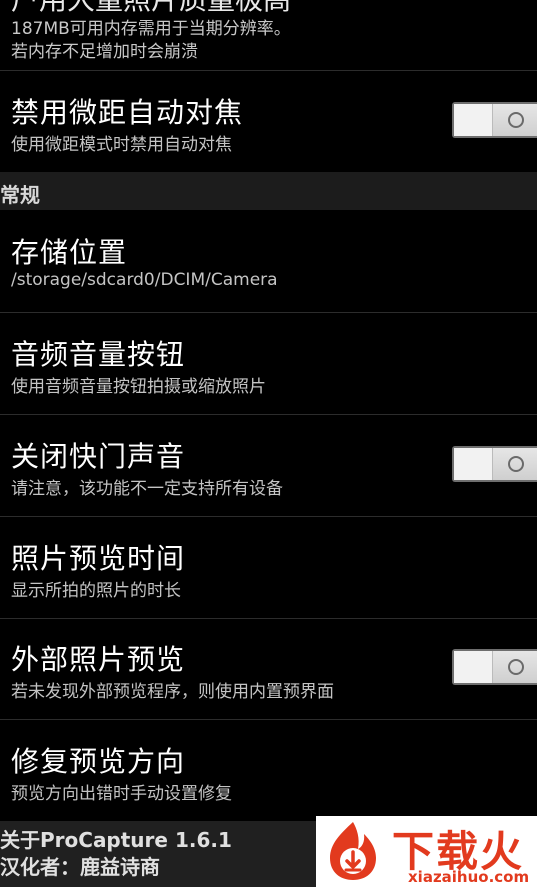  What do you see at coordinates (172, 692) in the screenshot?
I see `preference-summary: 若未发现外部预览程序，则使用内置预界面` at bounding box center [172, 692].